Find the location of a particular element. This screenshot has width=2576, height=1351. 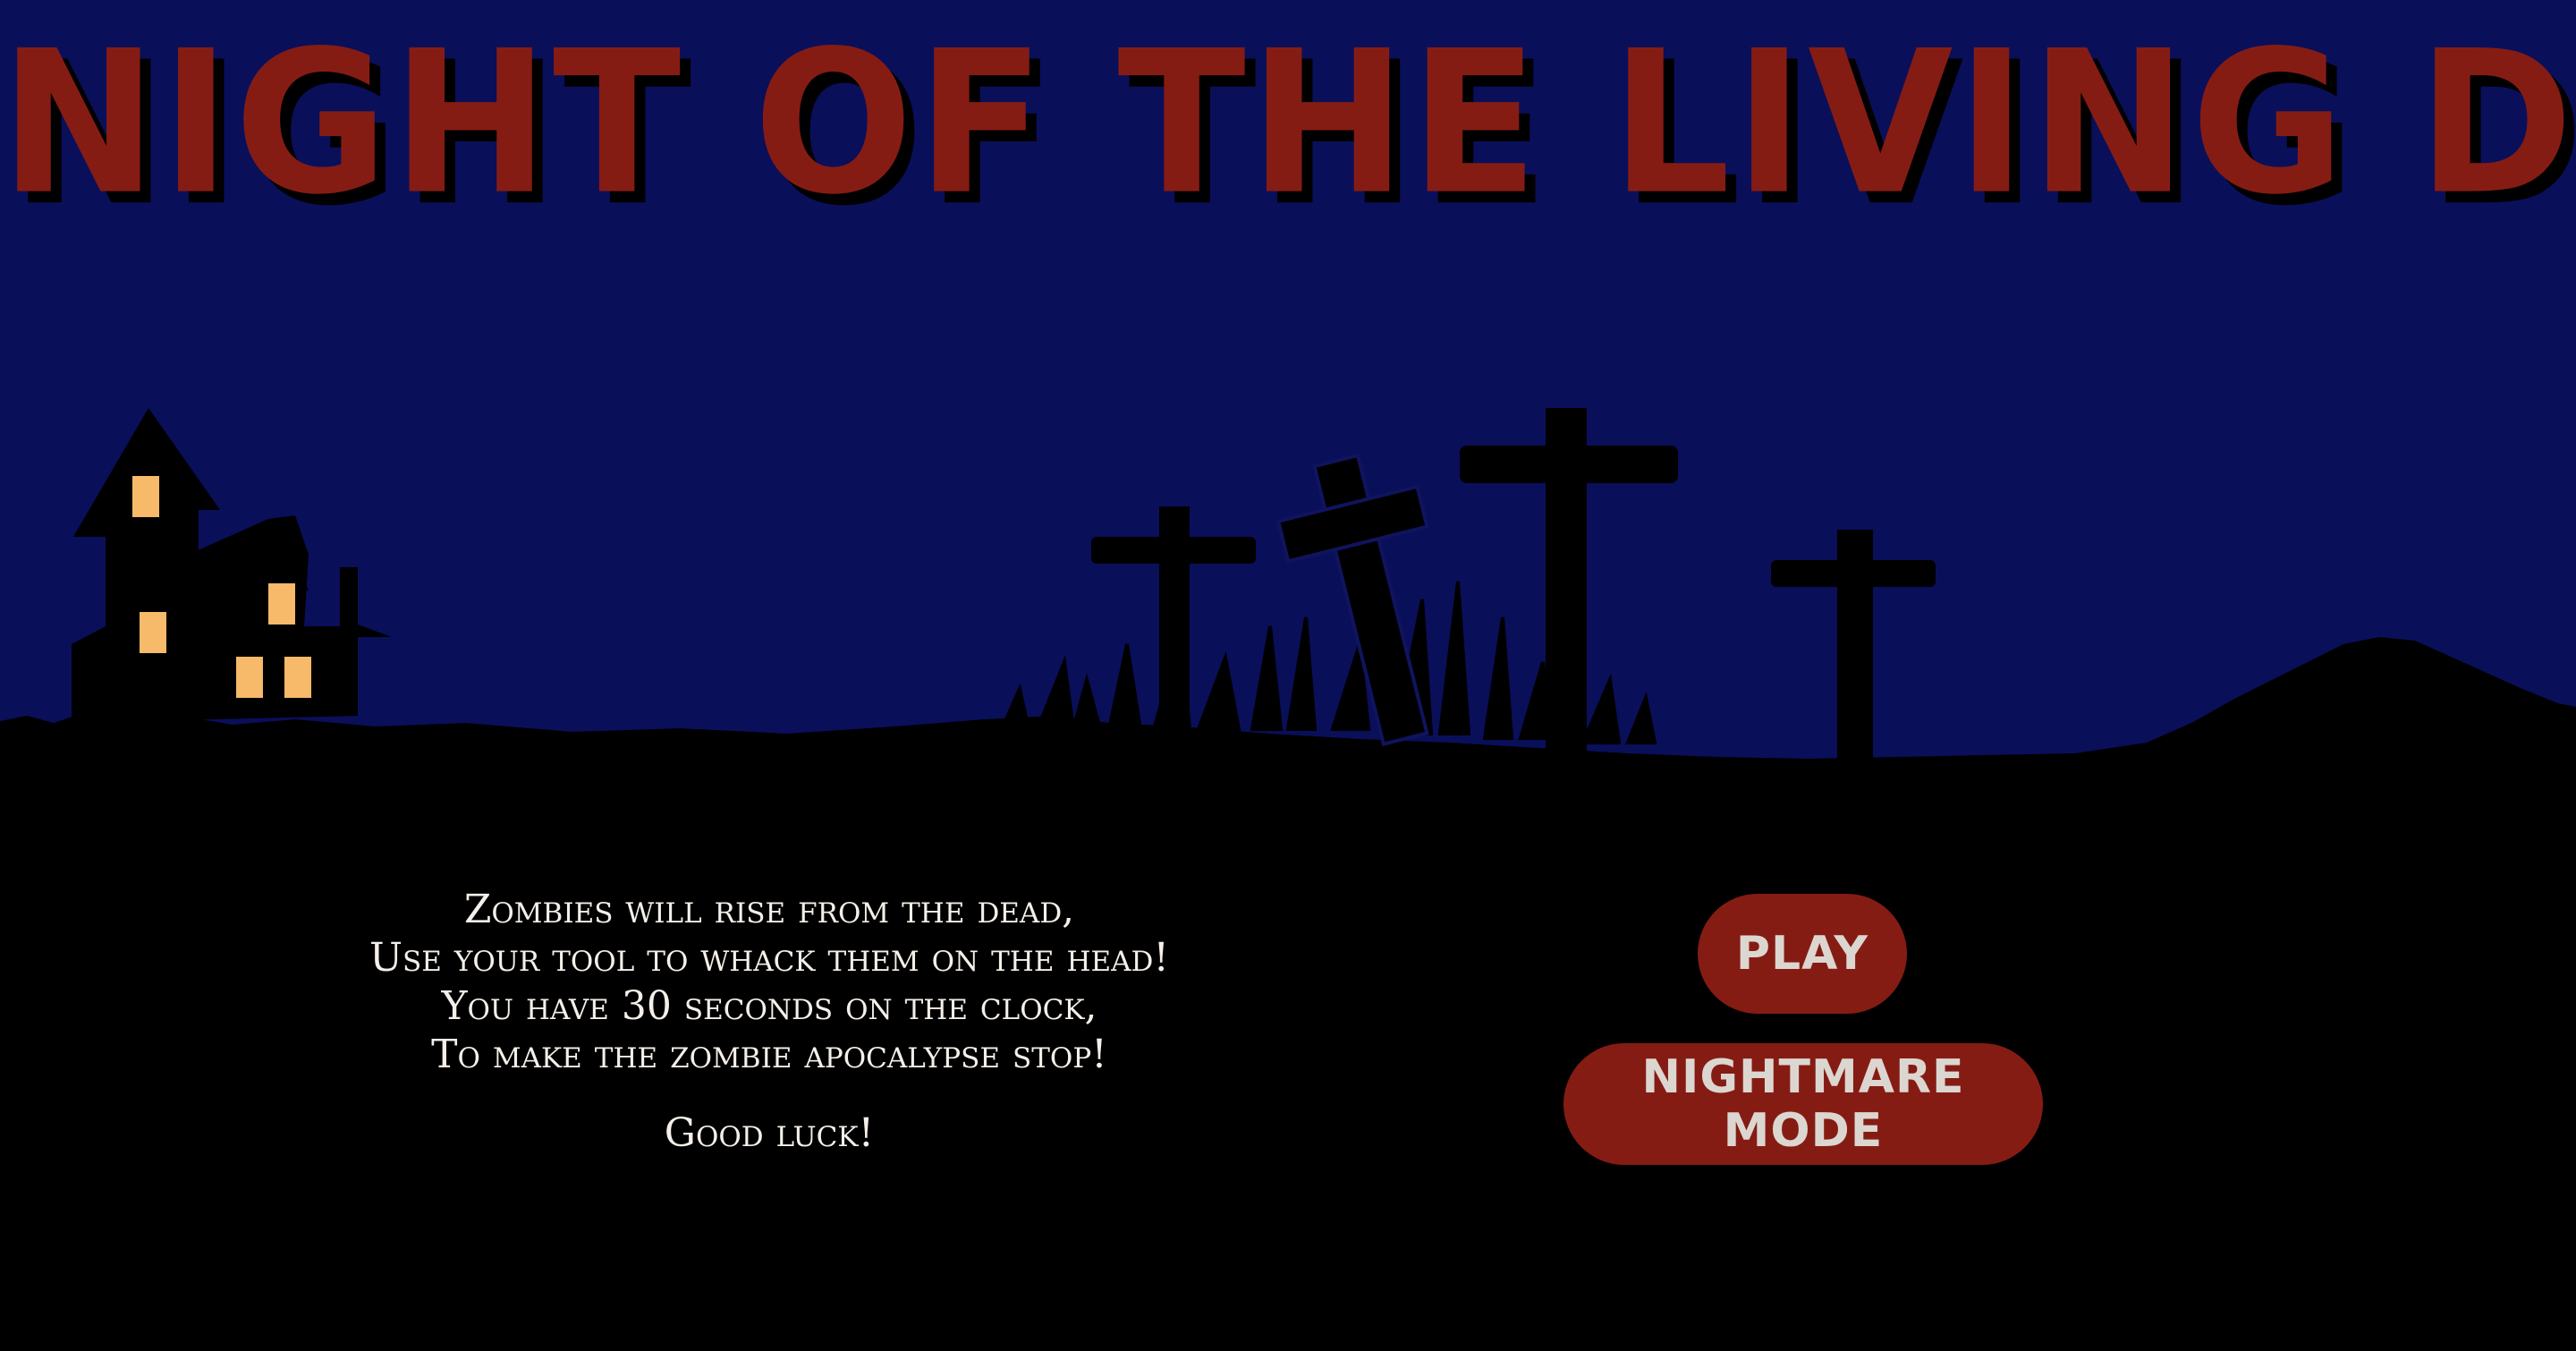

rules-line-1: Zombies will rise from the dead, is located at coordinates (769, 909).